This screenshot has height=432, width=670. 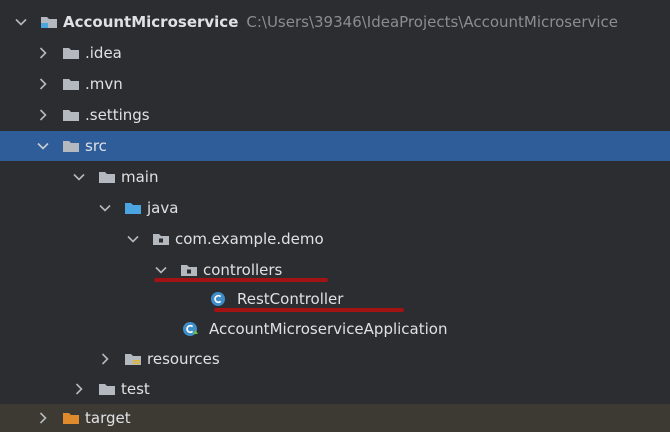 I want to click on tree-row-package: com.example.demo, so click(x=335, y=239).